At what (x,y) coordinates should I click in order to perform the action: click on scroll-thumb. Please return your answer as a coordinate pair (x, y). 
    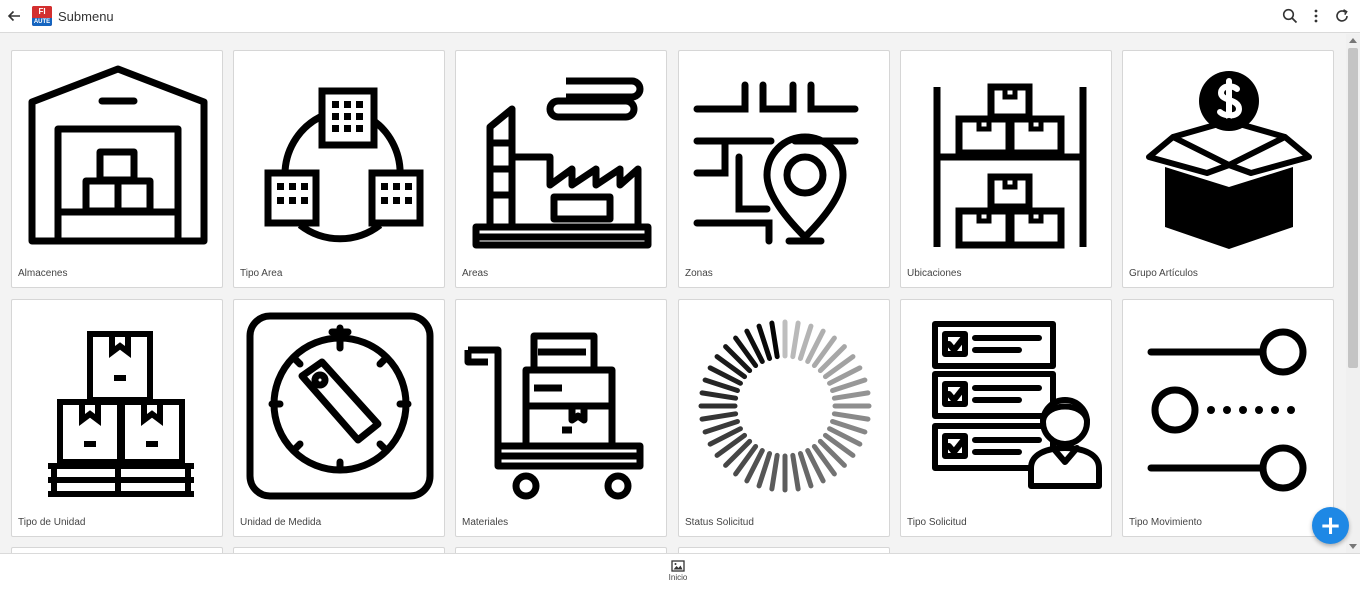
    Looking at the image, I should click on (1353, 208).